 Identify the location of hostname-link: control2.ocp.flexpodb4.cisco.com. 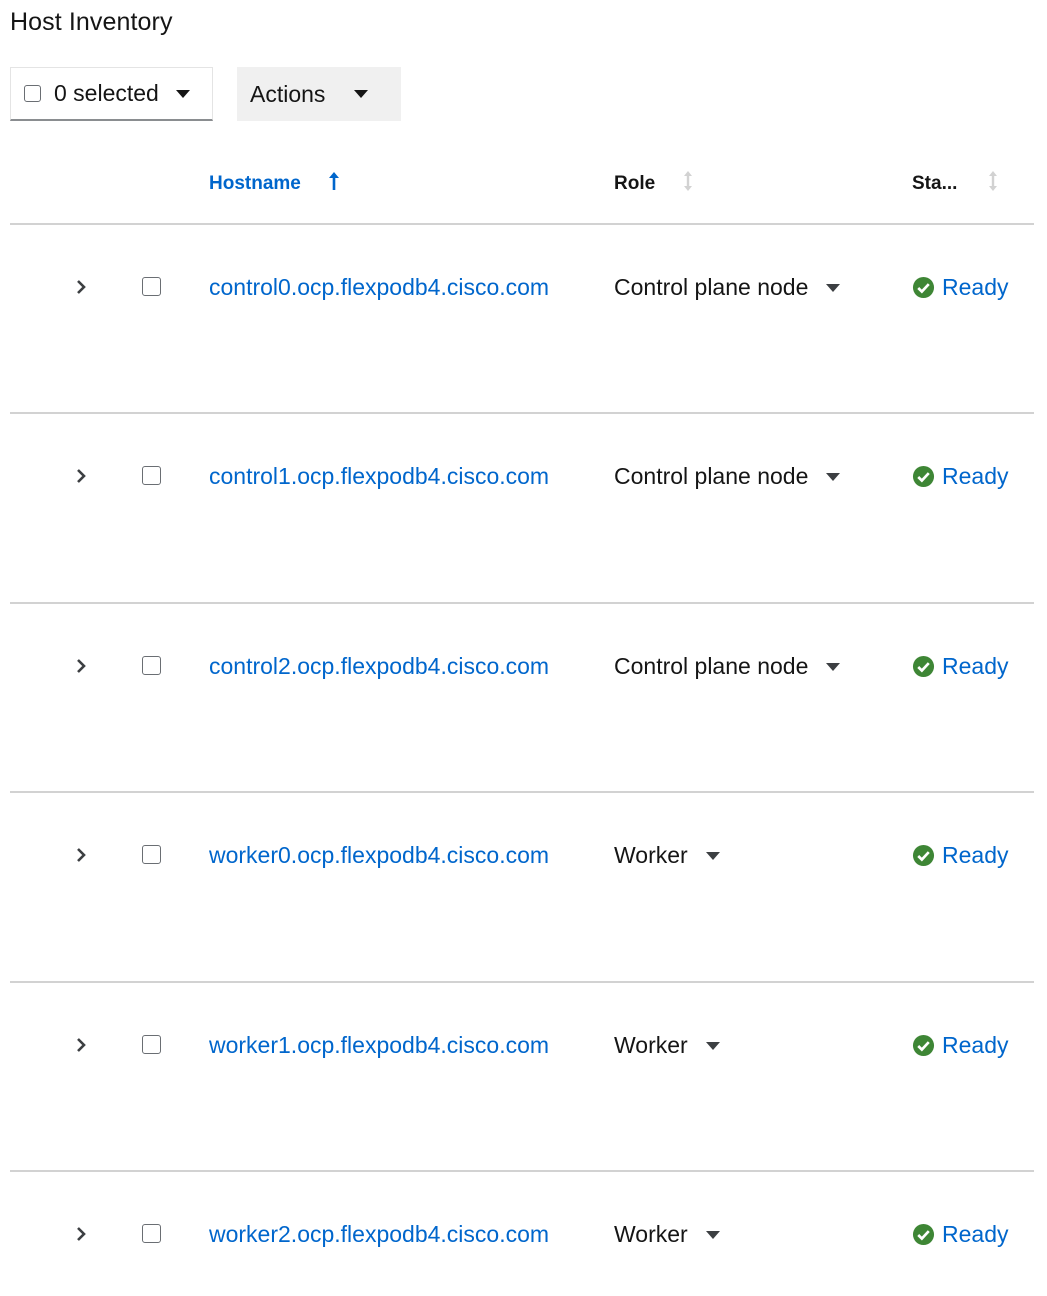
(379, 666).